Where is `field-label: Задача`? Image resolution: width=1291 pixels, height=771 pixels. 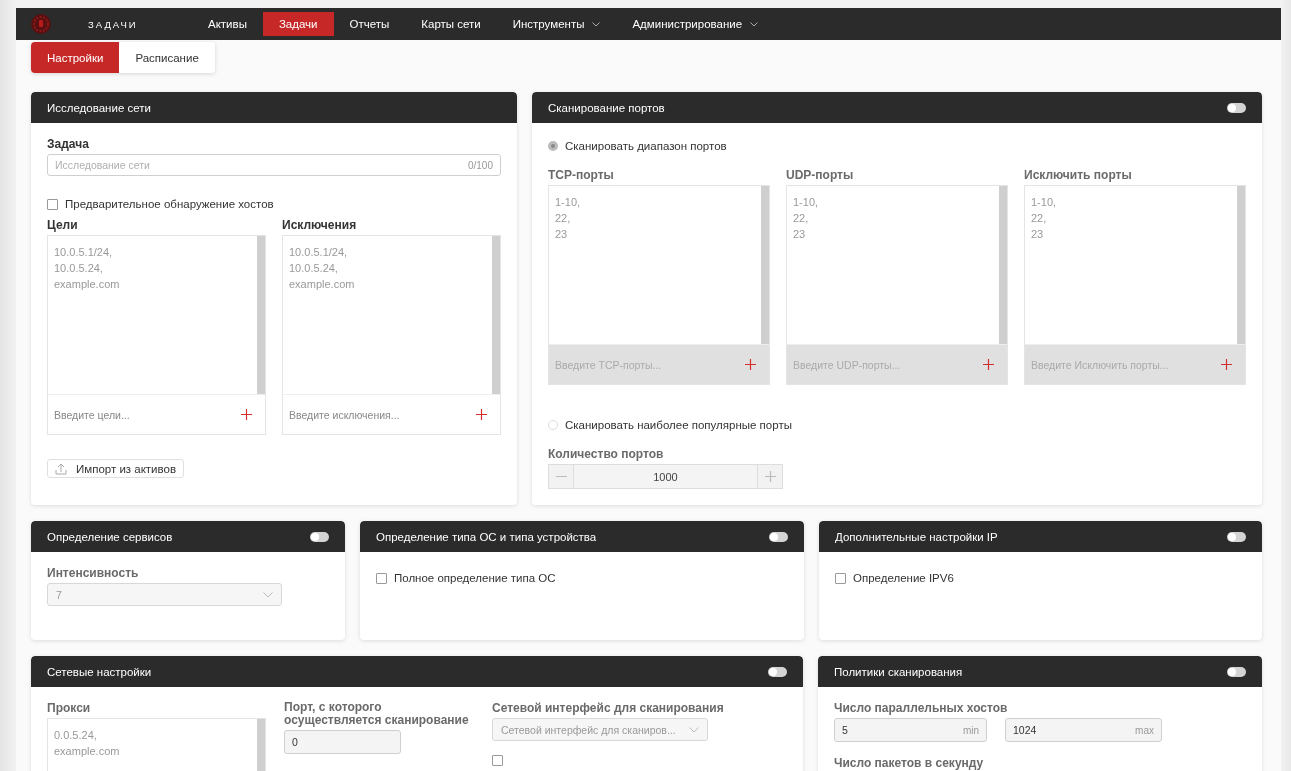 field-label: Задача is located at coordinates (68, 144).